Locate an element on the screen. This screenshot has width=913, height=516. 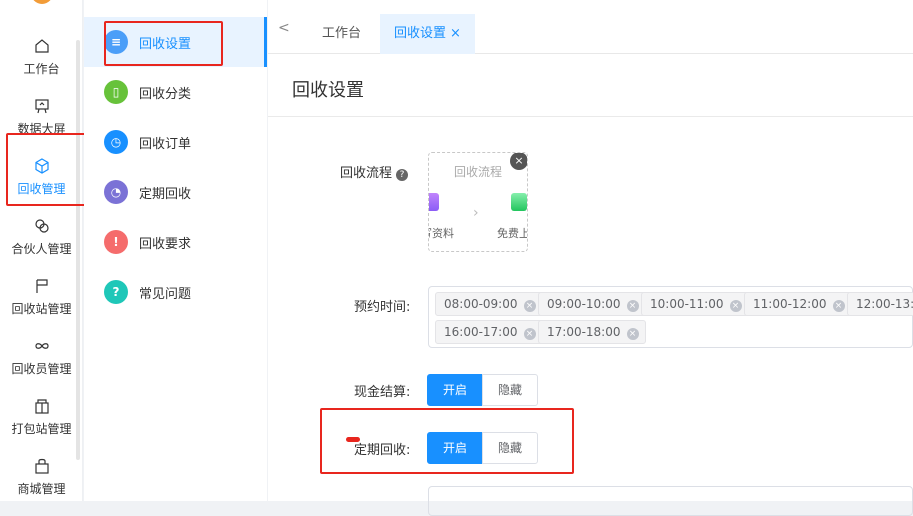
time-slot-text: 12:00-13:00 is located at coordinates (884, 304).